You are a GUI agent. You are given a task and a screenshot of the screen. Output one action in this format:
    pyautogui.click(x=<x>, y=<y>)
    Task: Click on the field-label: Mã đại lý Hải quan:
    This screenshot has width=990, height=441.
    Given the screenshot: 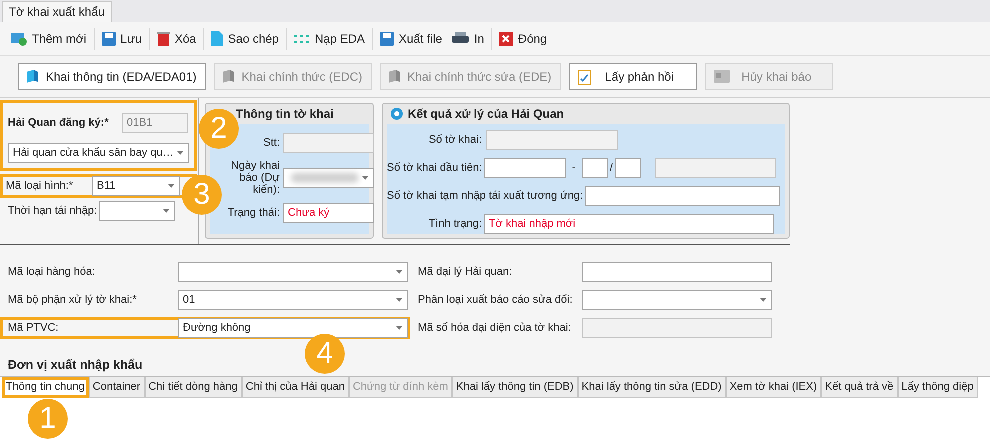 What is the action you would take?
    pyautogui.click(x=466, y=272)
    